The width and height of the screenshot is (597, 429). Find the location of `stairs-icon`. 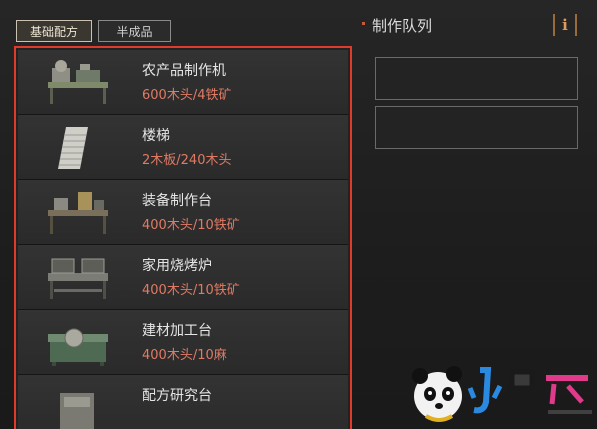

stairs-icon is located at coordinates (73, 148).